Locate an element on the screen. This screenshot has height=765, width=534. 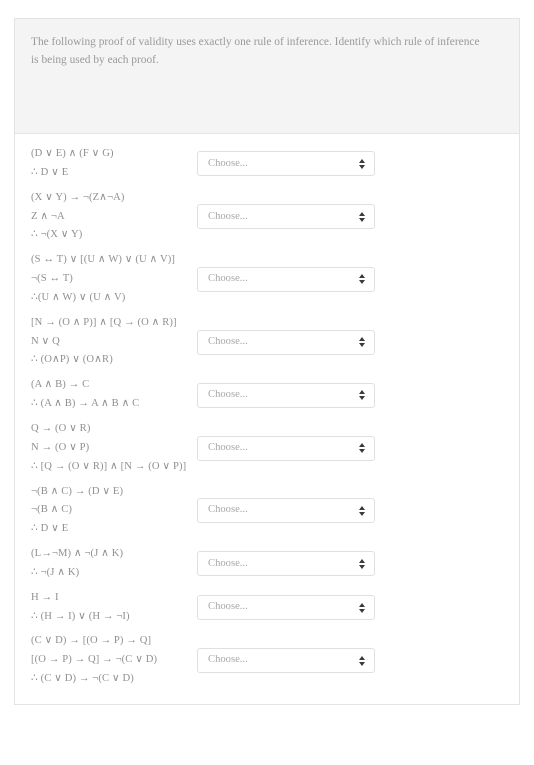
proof-premise-line: [N → (O ∧ P)] ∧ [Q → (O ∧ R)] is located at coordinates (104, 322).